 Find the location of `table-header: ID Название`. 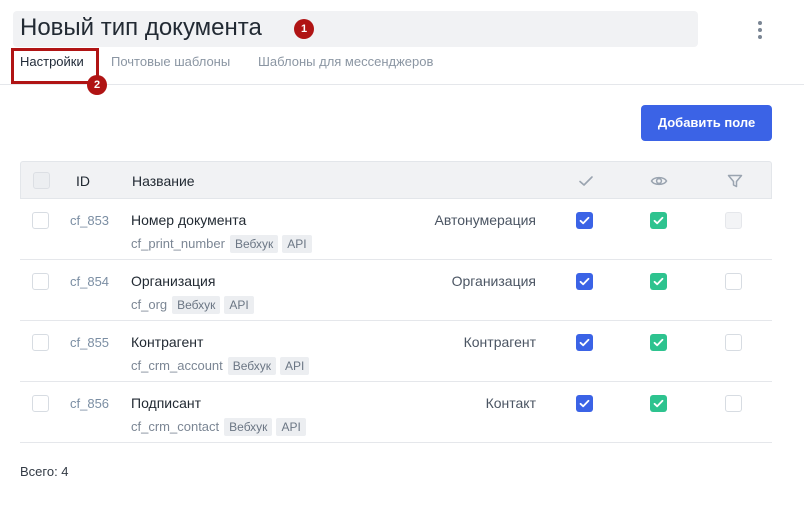

table-header: ID Название is located at coordinates (396, 180).